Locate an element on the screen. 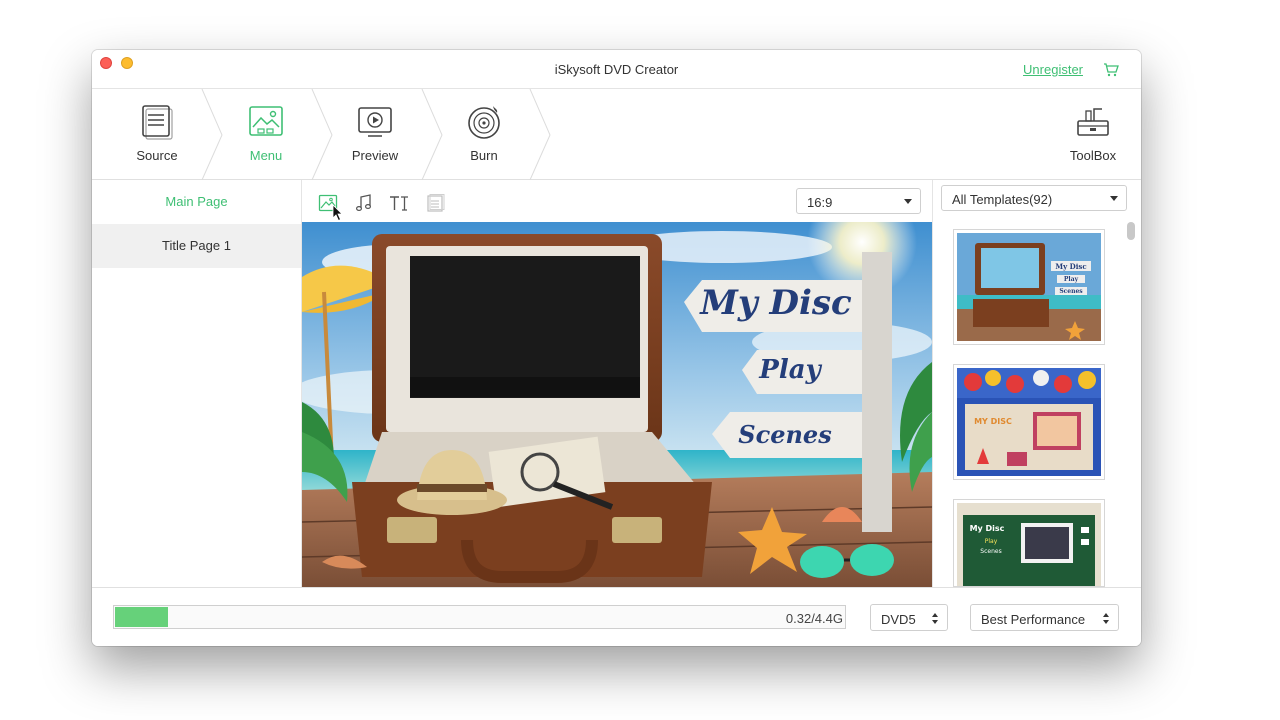 Image resolution: width=1280 pixels, height=720 pixels. menu-image-icon is located at coordinates (266, 121).